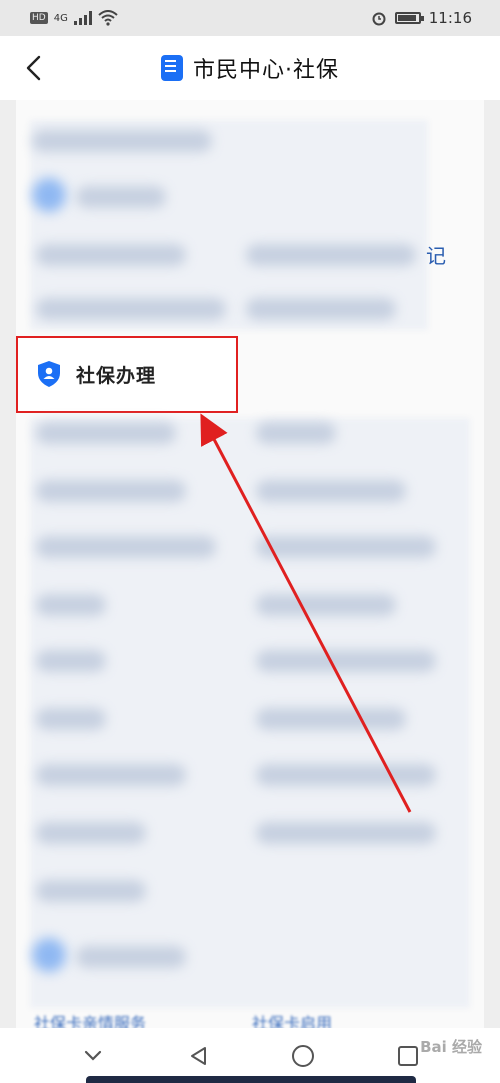 The width and height of the screenshot is (500, 1083). What do you see at coordinates (451, 1047) in the screenshot?
I see `watermark-logo: Bai 经验` at bounding box center [451, 1047].